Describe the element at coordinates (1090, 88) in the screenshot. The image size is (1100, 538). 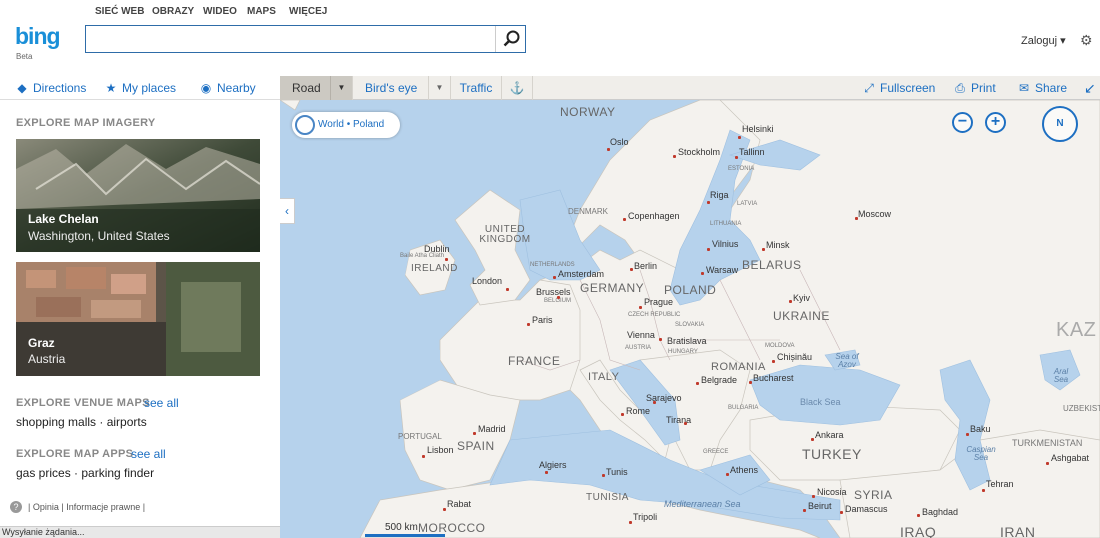
I see `collapse-arrow-icon: ↙` at that location.